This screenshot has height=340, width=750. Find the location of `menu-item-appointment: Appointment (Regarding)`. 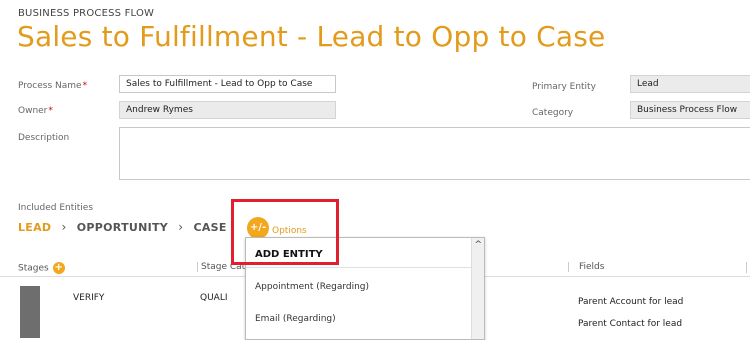

menu-item-appointment: Appointment (Regarding) is located at coordinates (312, 287).